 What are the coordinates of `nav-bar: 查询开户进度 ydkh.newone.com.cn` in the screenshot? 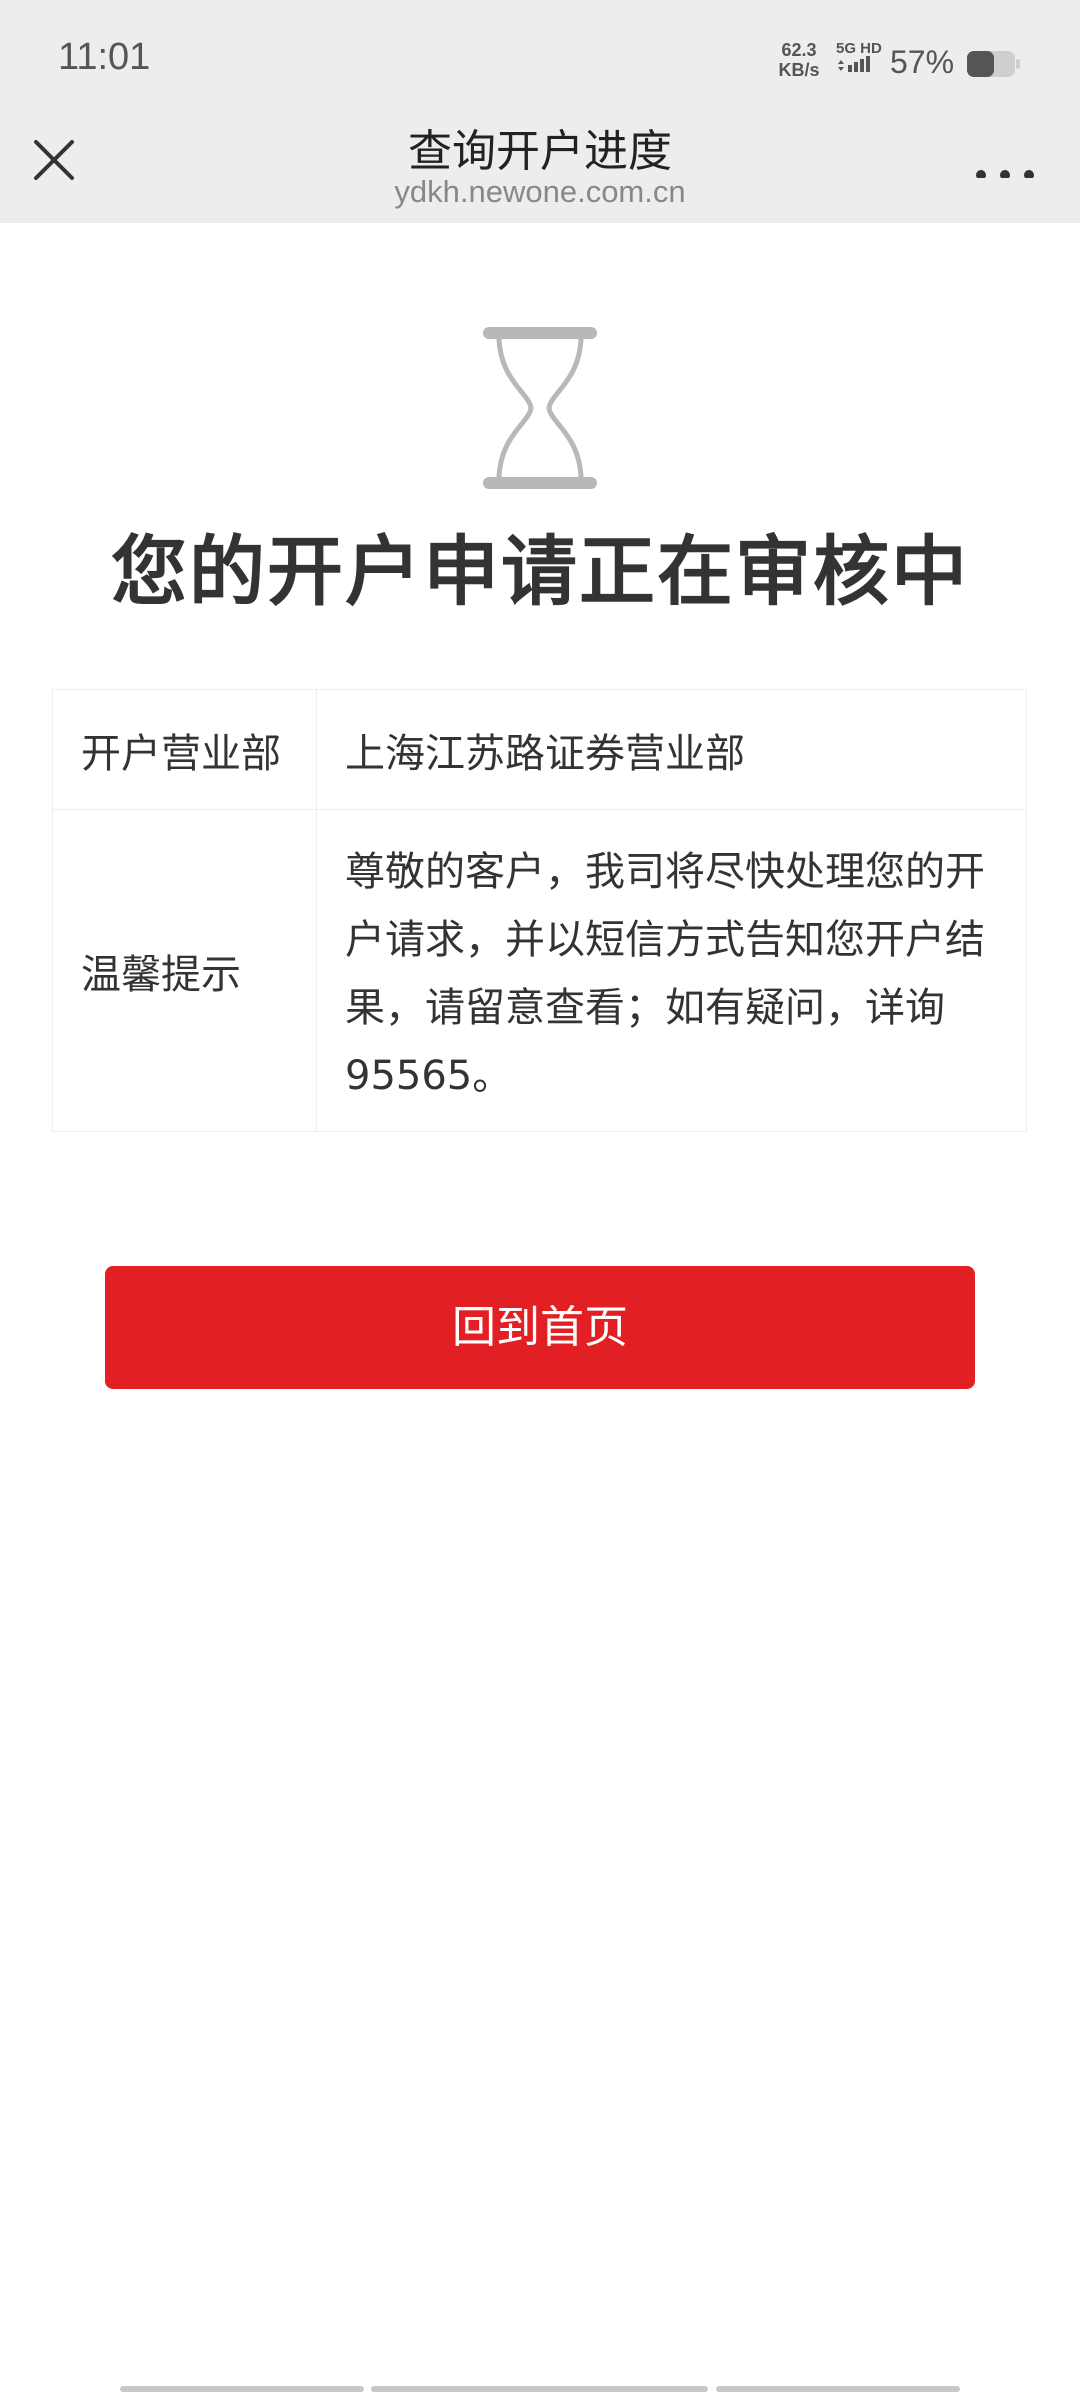 It's located at (540, 171).